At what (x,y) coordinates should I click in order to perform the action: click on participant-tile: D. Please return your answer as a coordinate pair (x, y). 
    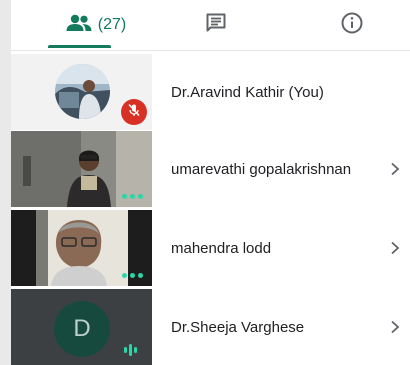
    Looking at the image, I should click on (81, 327).